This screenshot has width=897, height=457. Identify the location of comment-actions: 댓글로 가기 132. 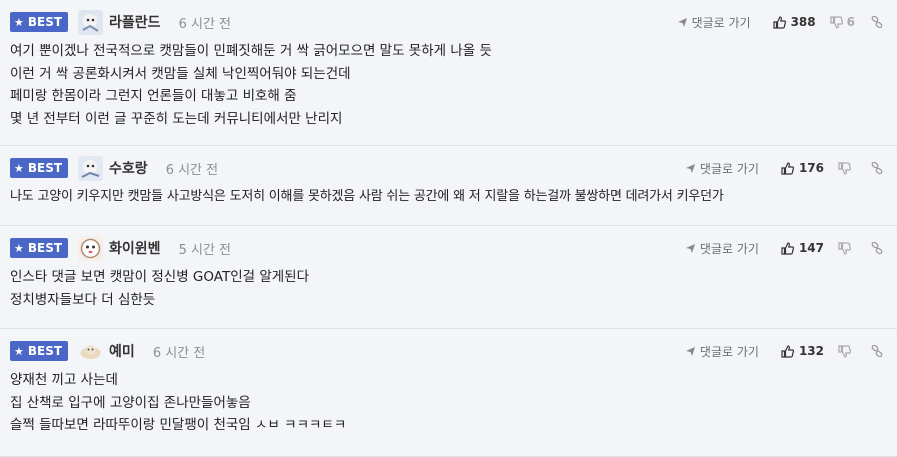
(784, 351).